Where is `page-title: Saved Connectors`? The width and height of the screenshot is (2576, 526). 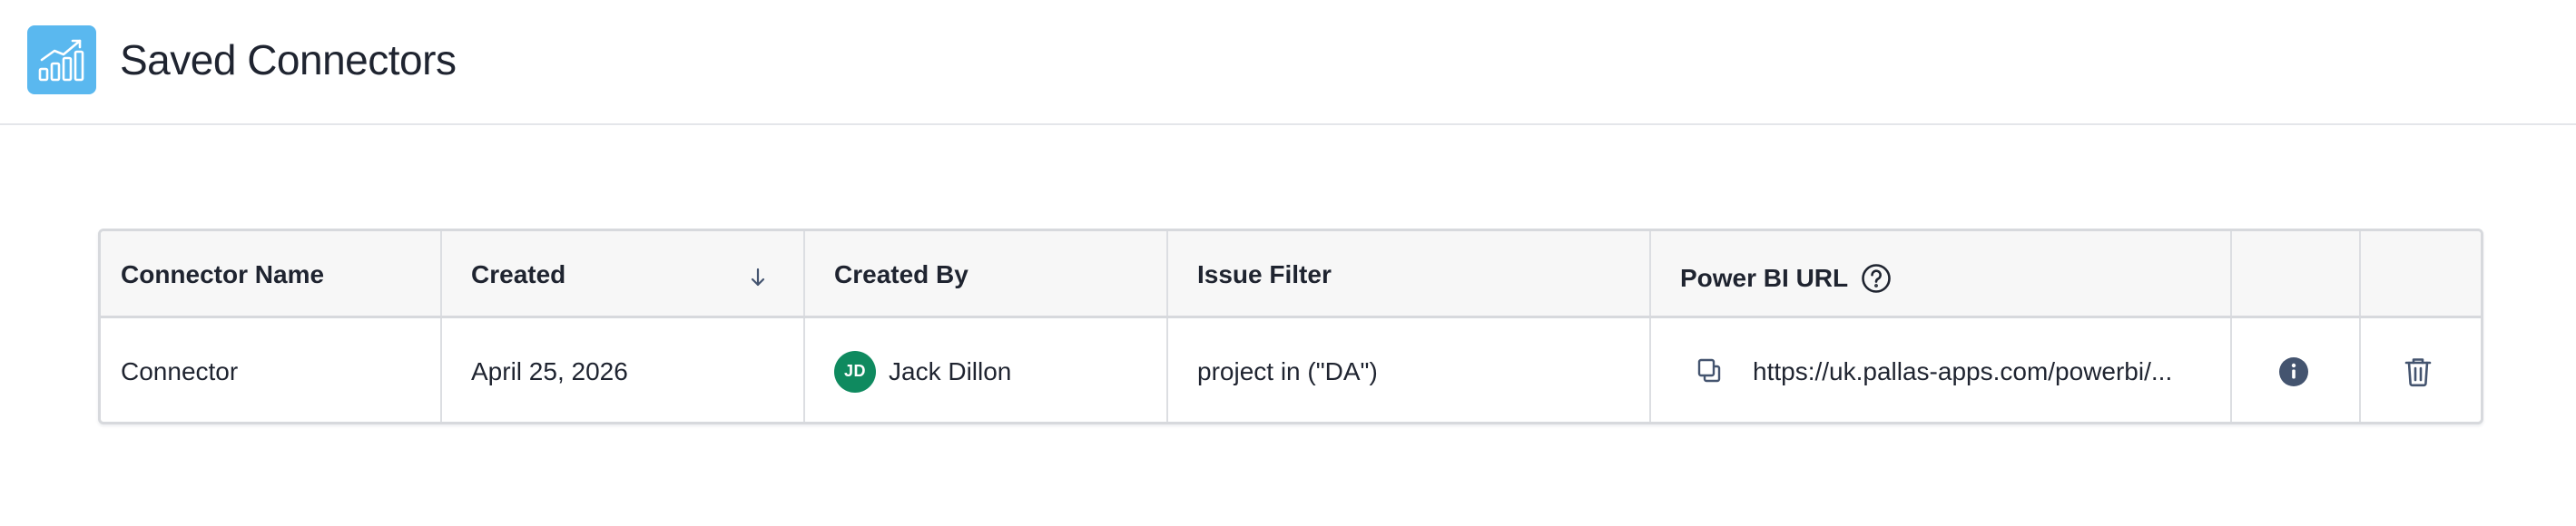 page-title: Saved Connectors is located at coordinates (288, 60).